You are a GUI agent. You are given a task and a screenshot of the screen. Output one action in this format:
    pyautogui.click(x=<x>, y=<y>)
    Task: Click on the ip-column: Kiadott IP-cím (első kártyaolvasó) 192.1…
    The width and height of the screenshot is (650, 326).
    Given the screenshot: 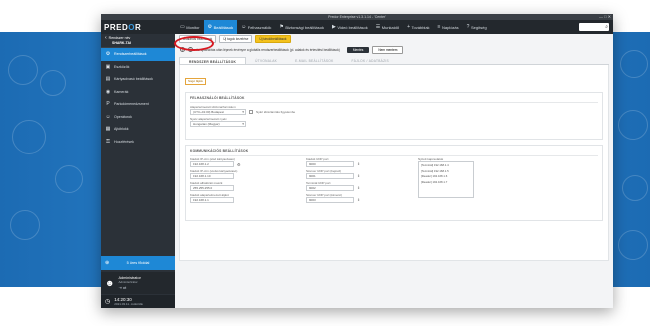 What is the action you would take?
    pyautogui.click(x=215, y=180)
    